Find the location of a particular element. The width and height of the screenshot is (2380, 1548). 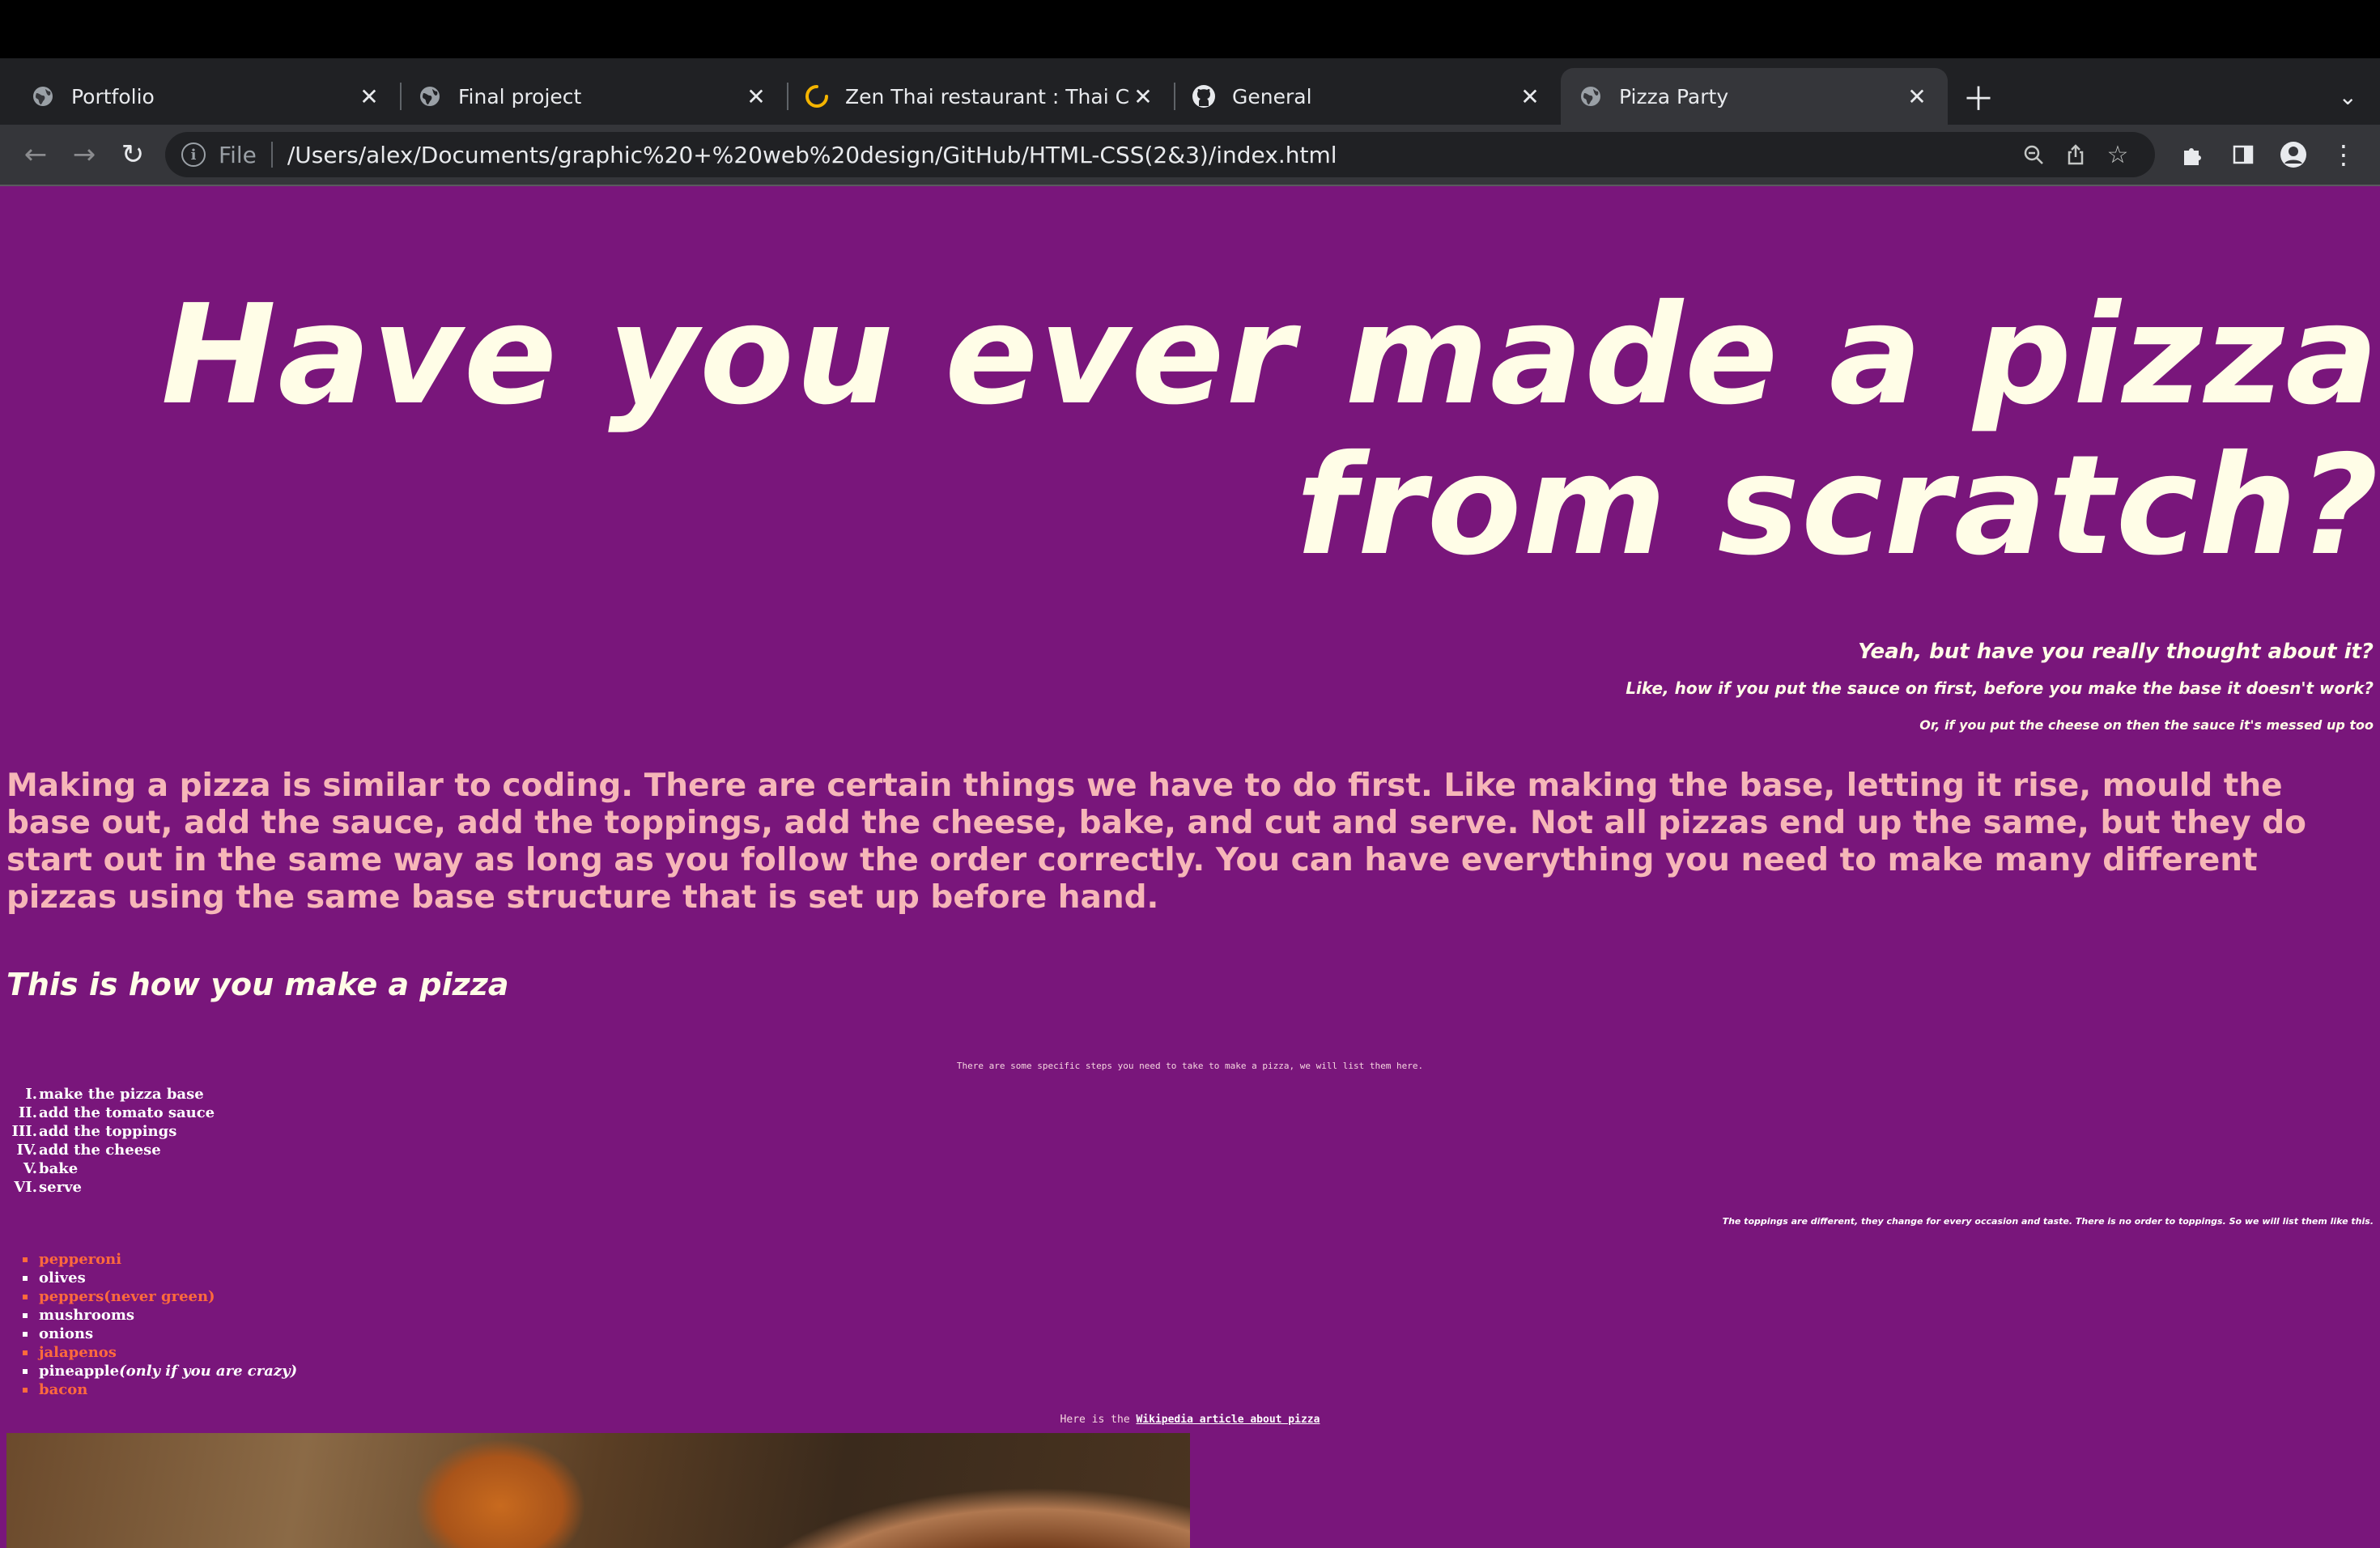

list-item: pineapple(only if you are crazy) is located at coordinates (160, 1371).